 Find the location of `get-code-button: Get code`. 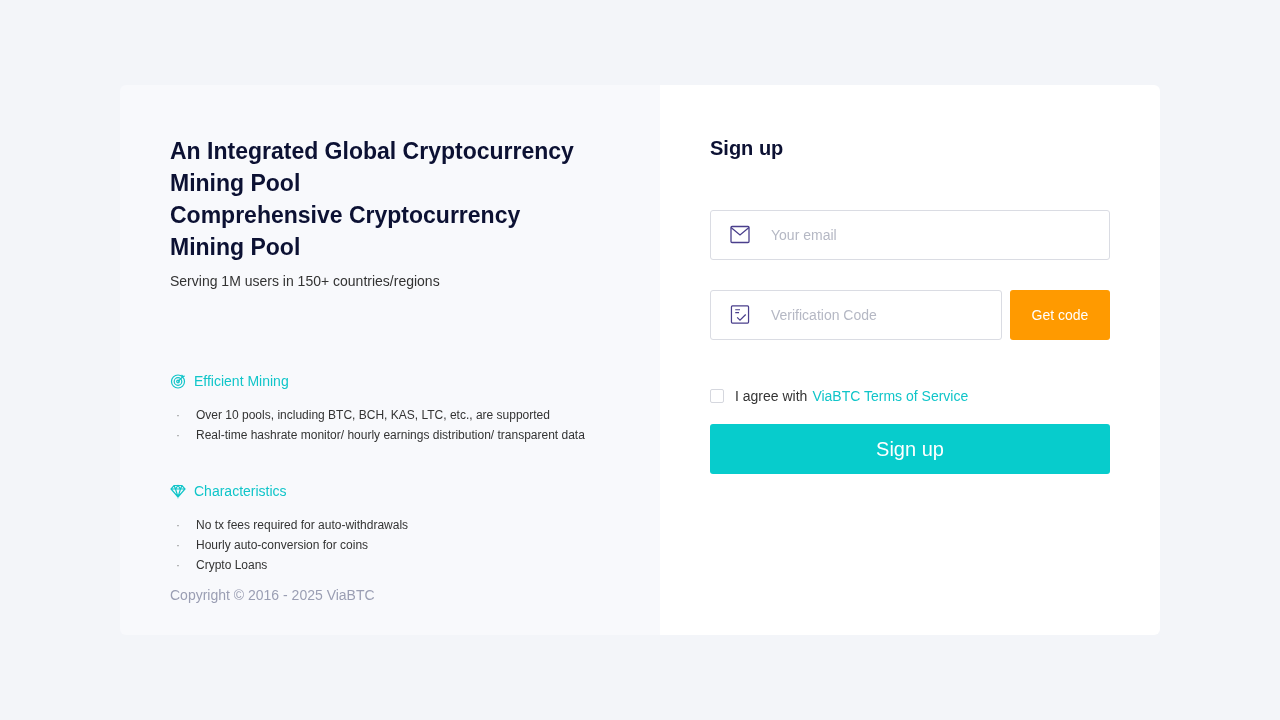

get-code-button: Get code is located at coordinates (1060, 315).